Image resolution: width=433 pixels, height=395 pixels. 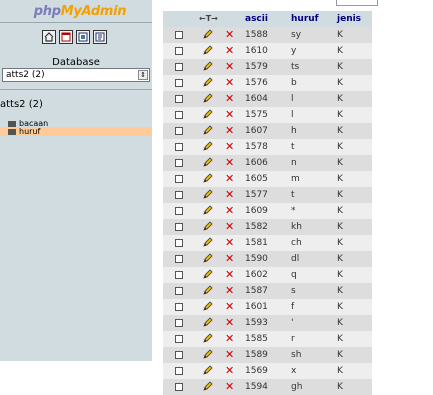 What do you see at coordinates (66, 37) in the screenshot?
I see `sql-window-icon` at bounding box center [66, 37].